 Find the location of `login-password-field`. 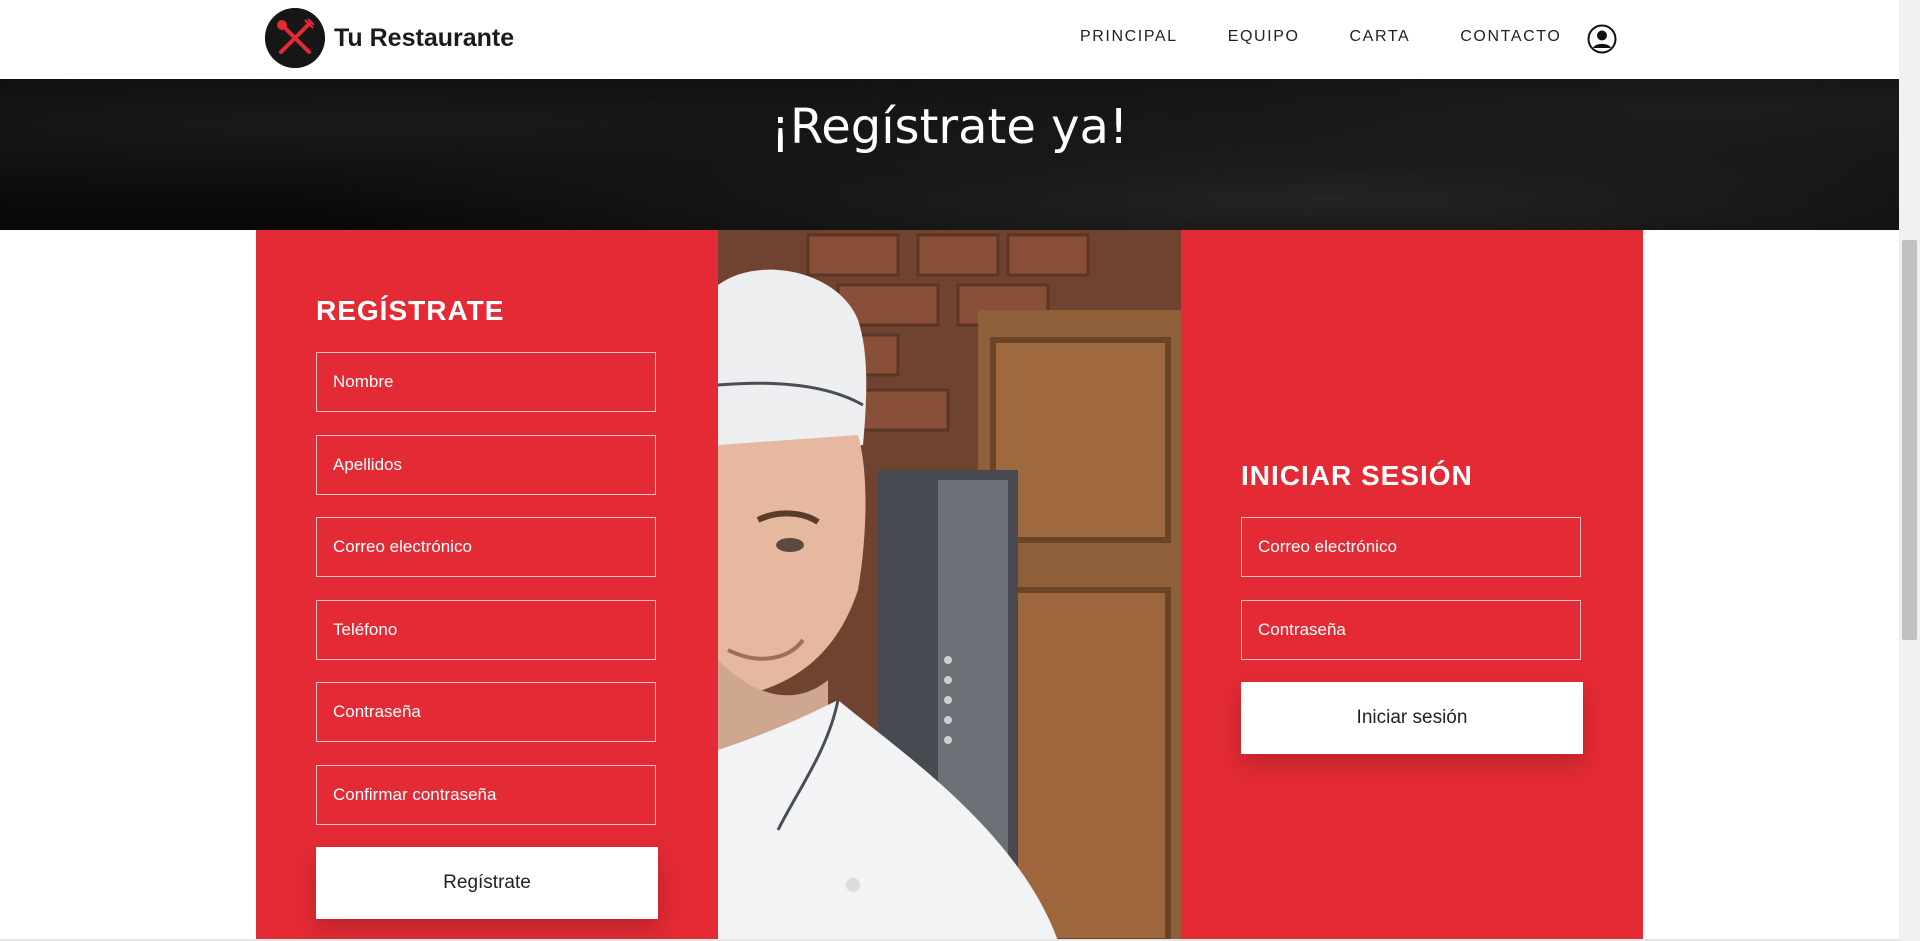

login-password-field is located at coordinates (1411, 630).